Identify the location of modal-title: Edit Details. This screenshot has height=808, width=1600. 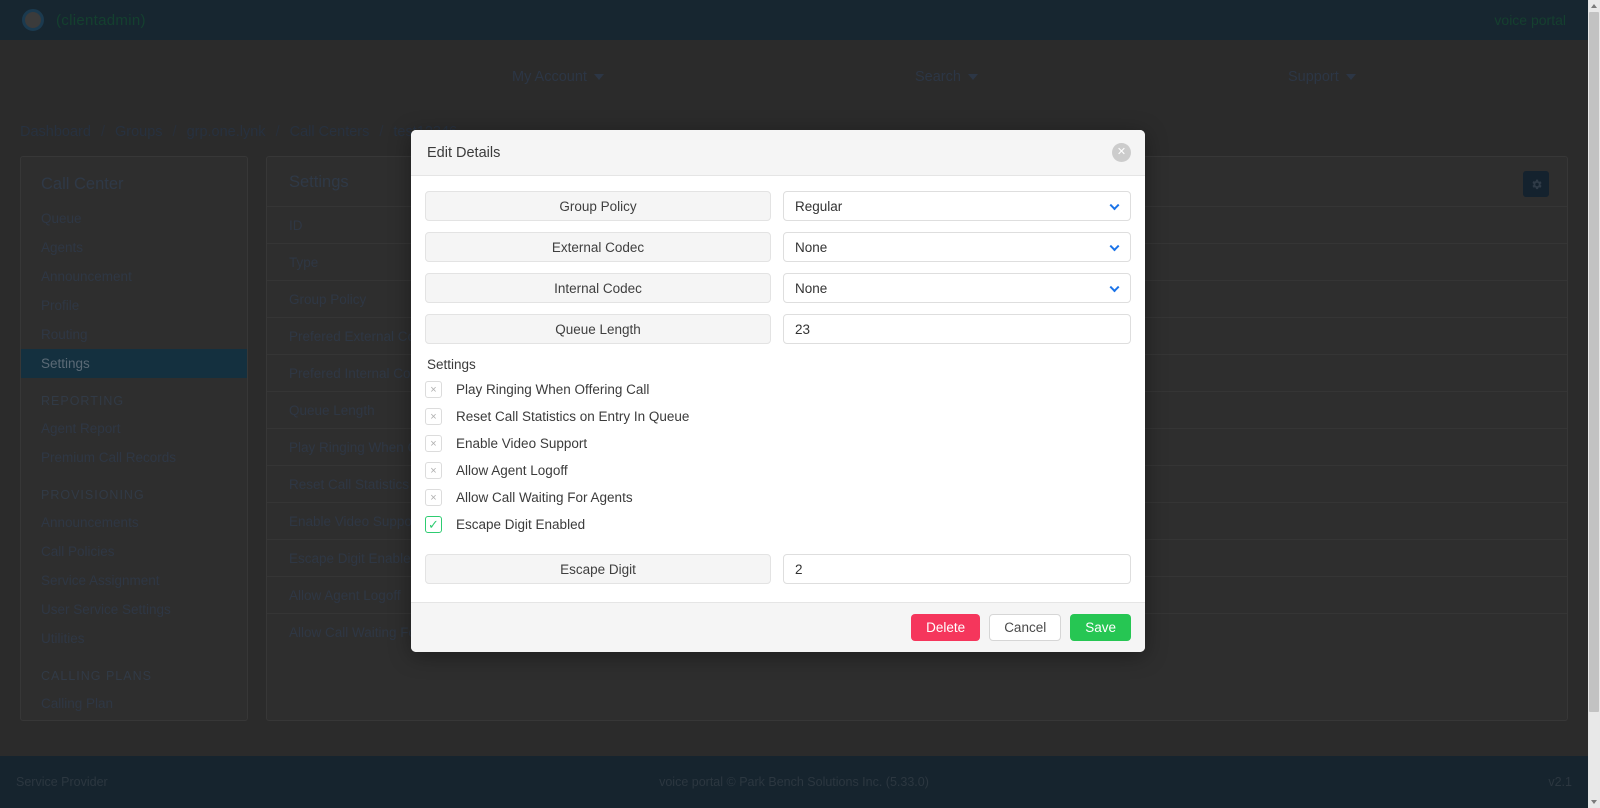
(464, 152).